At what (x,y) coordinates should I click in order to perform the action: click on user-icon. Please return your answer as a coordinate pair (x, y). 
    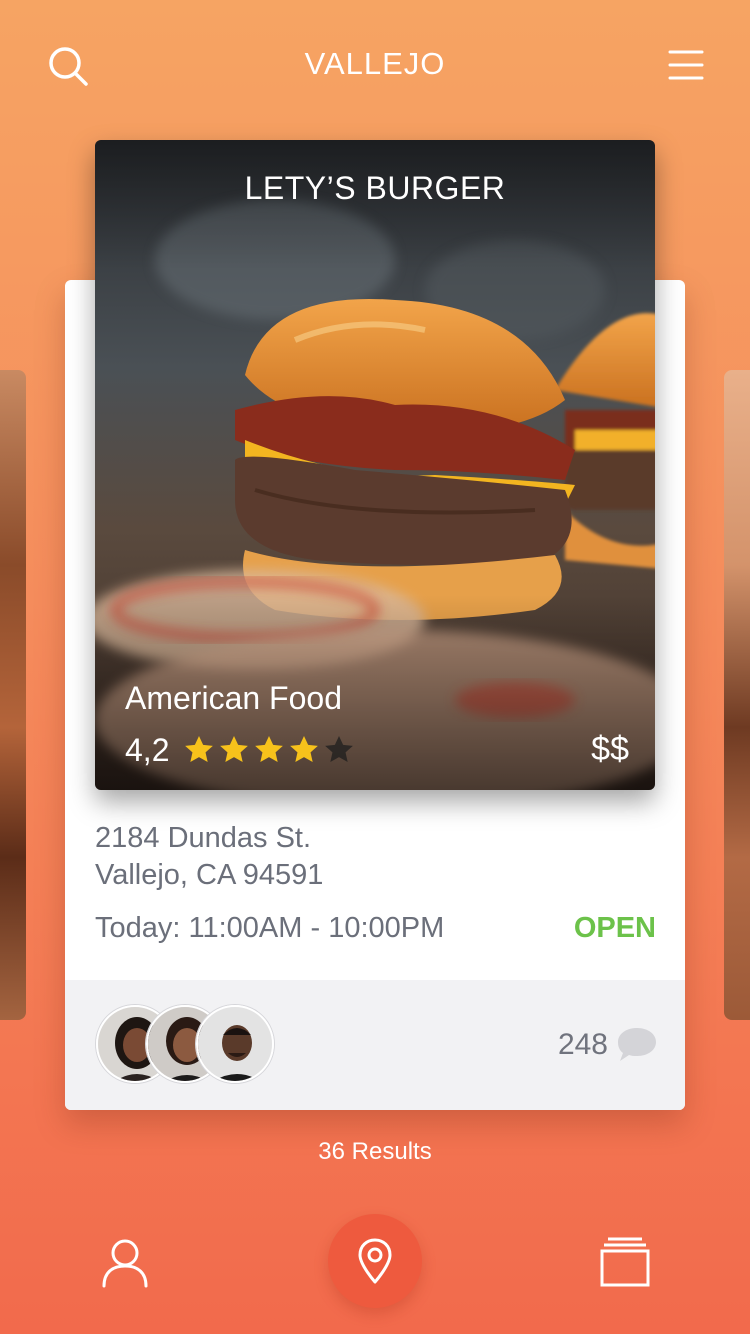
    Looking at the image, I should click on (125, 1263).